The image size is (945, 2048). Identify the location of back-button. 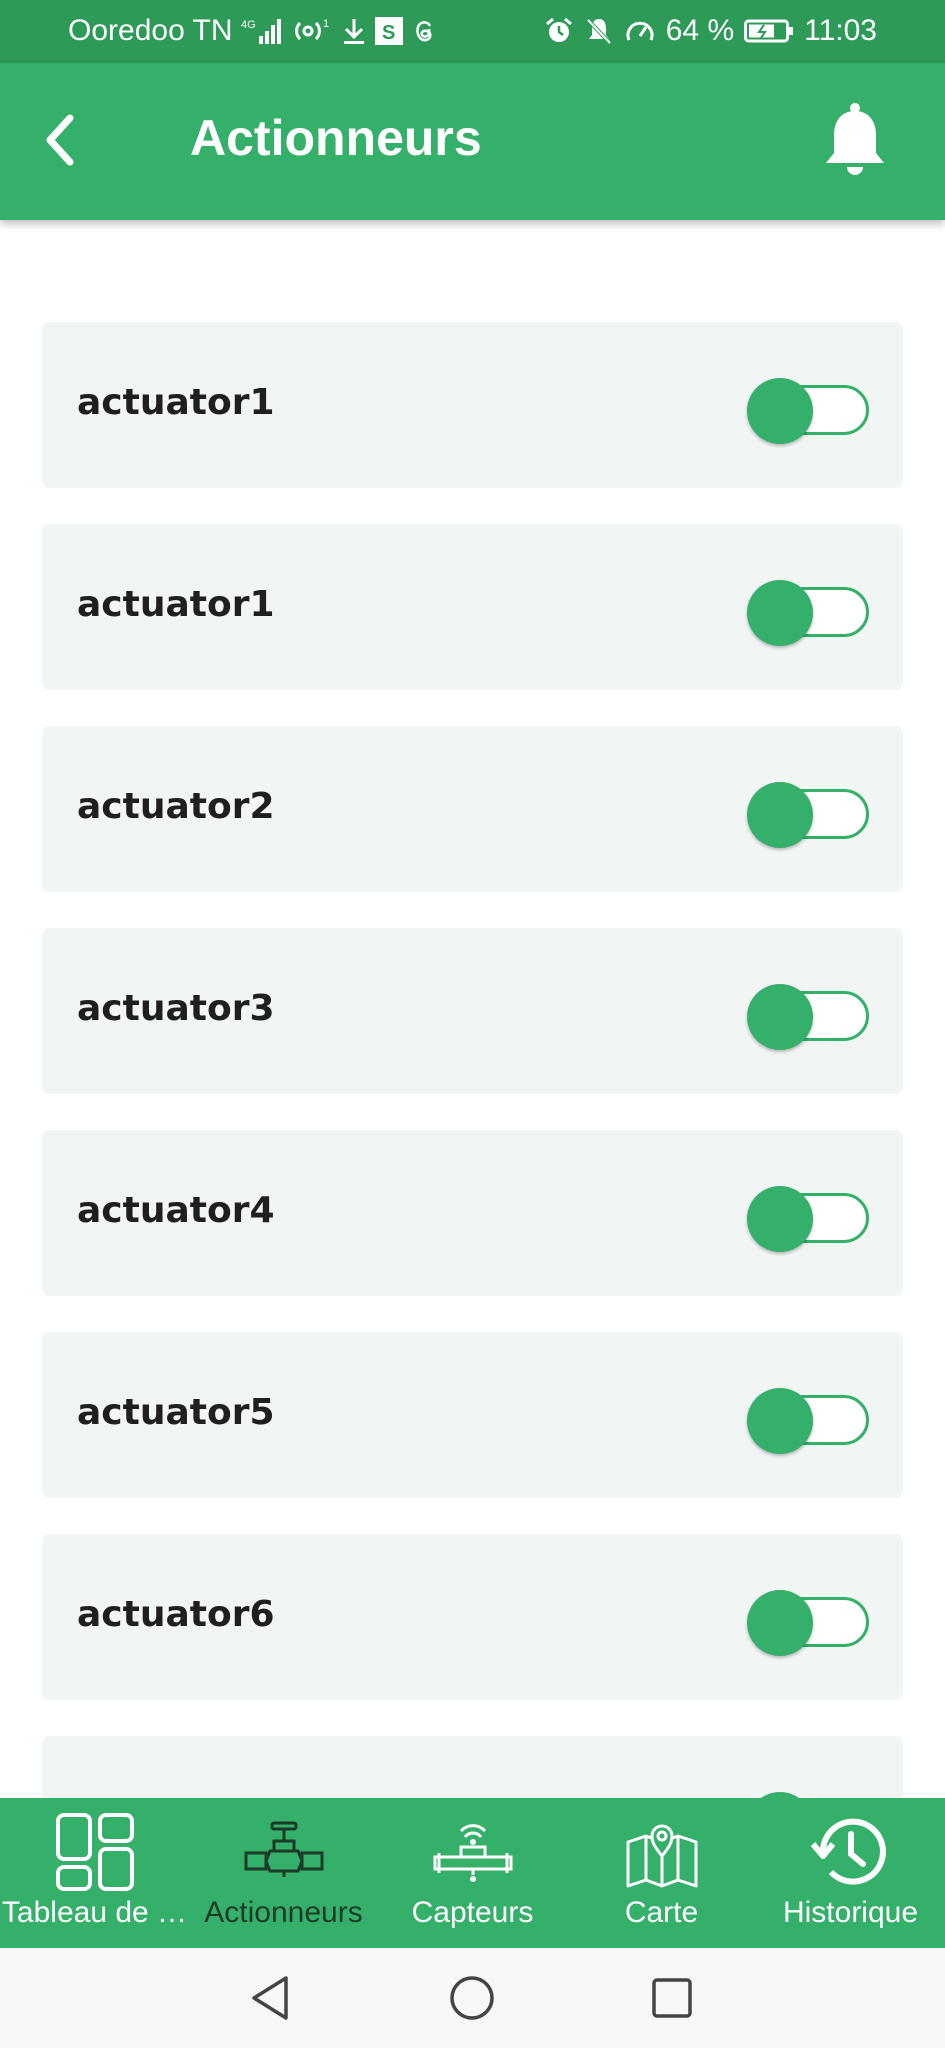
(60, 140).